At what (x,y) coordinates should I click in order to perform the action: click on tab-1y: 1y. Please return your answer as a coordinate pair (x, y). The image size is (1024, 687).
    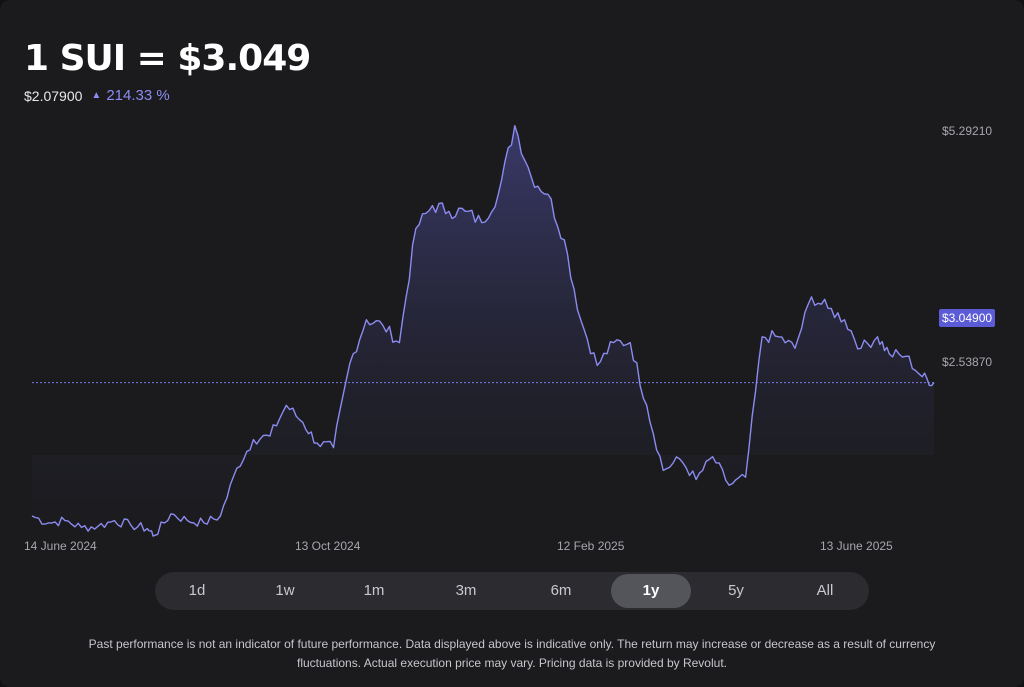
    Looking at the image, I should click on (651, 591).